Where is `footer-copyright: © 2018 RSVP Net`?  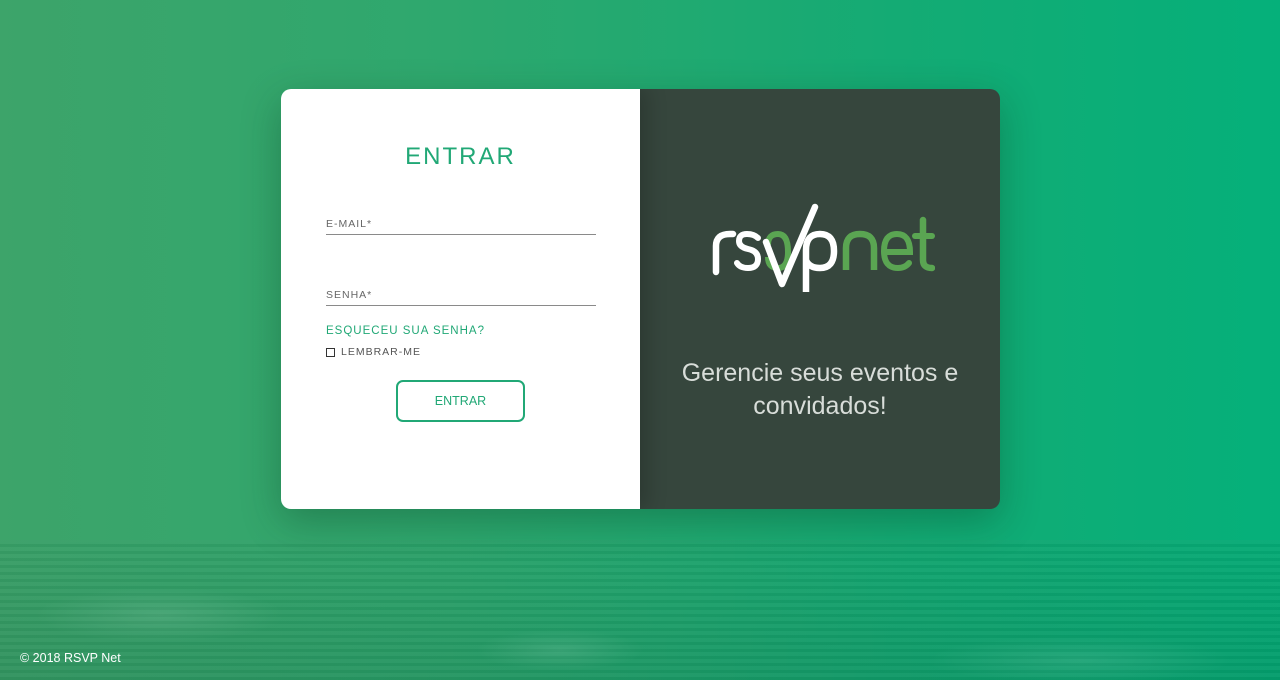
footer-copyright: © 2018 RSVP Net is located at coordinates (70, 658).